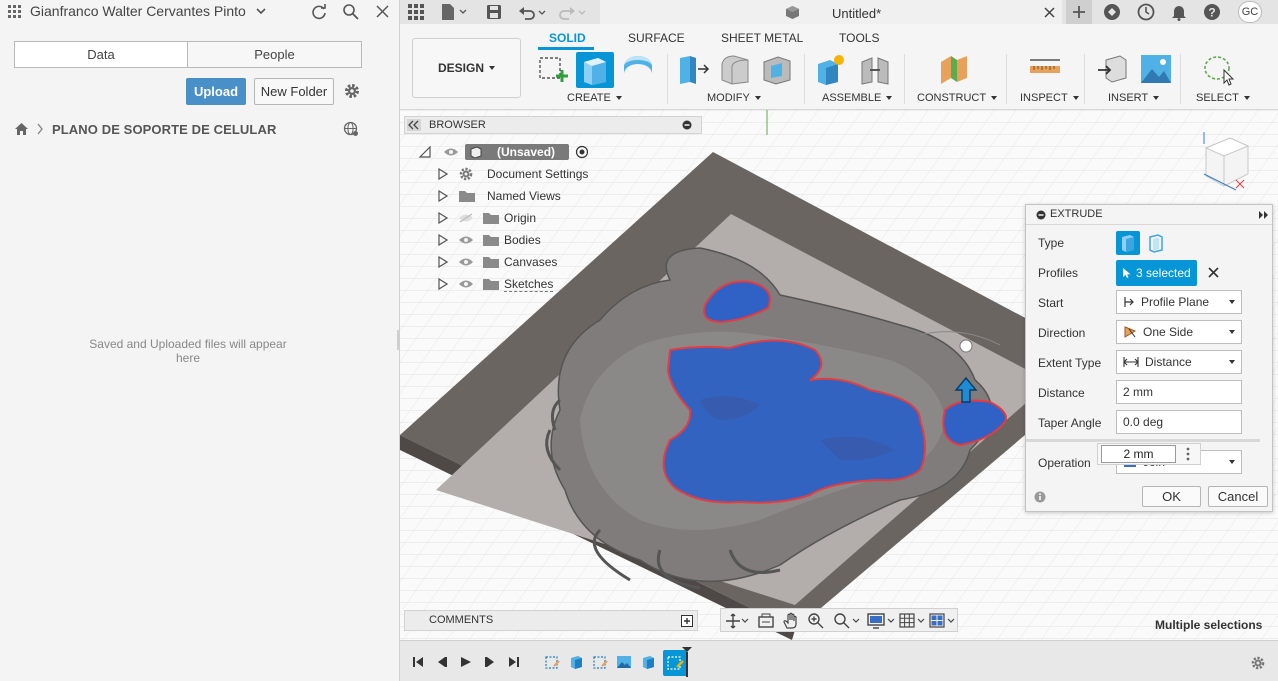 This screenshot has width=1278, height=681. What do you see at coordinates (624, 662) in the screenshot?
I see `timeline-canvas-feature` at bounding box center [624, 662].